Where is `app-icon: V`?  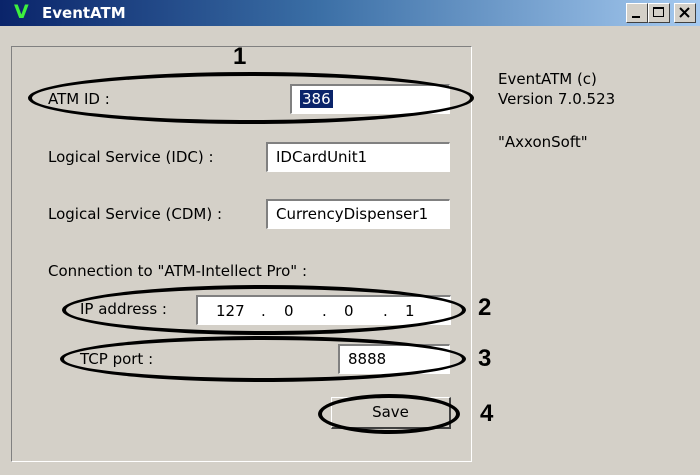 app-icon: V is located at coordinates (21, 12).